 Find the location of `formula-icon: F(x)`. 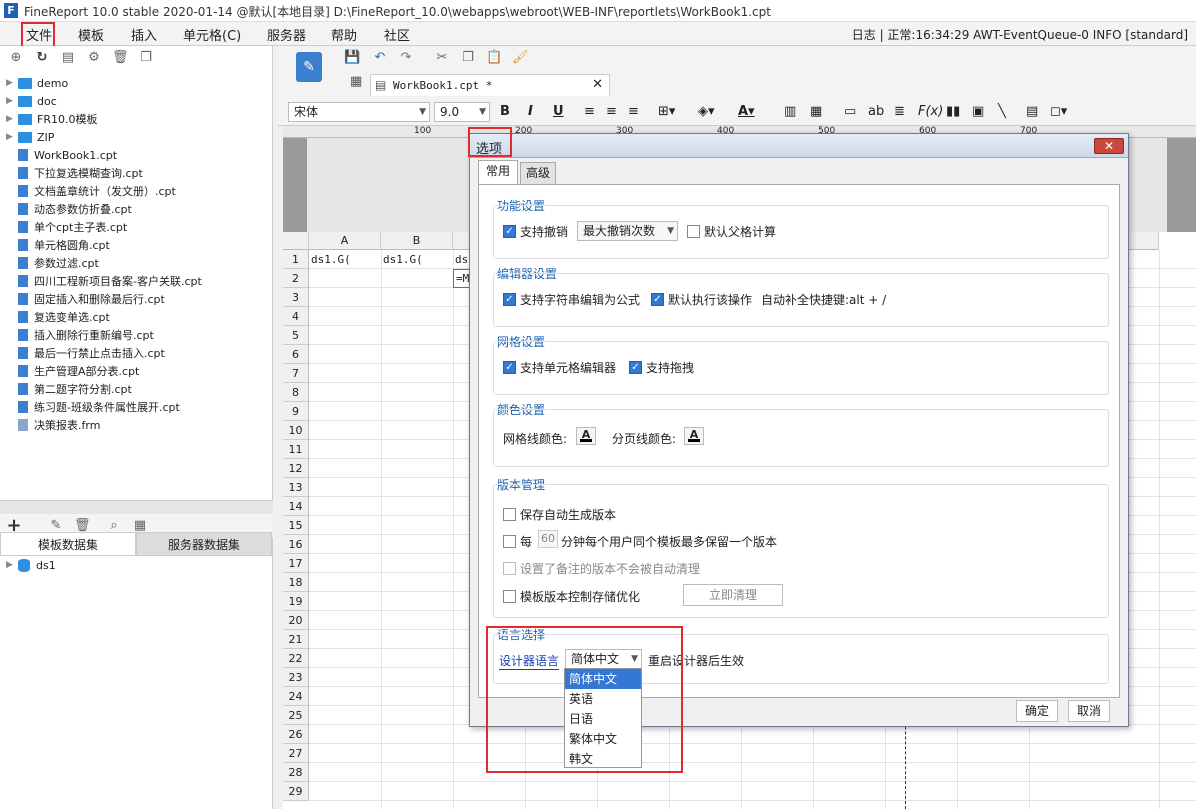

formula-icon: F(x) is located at coordinates (930, 111).